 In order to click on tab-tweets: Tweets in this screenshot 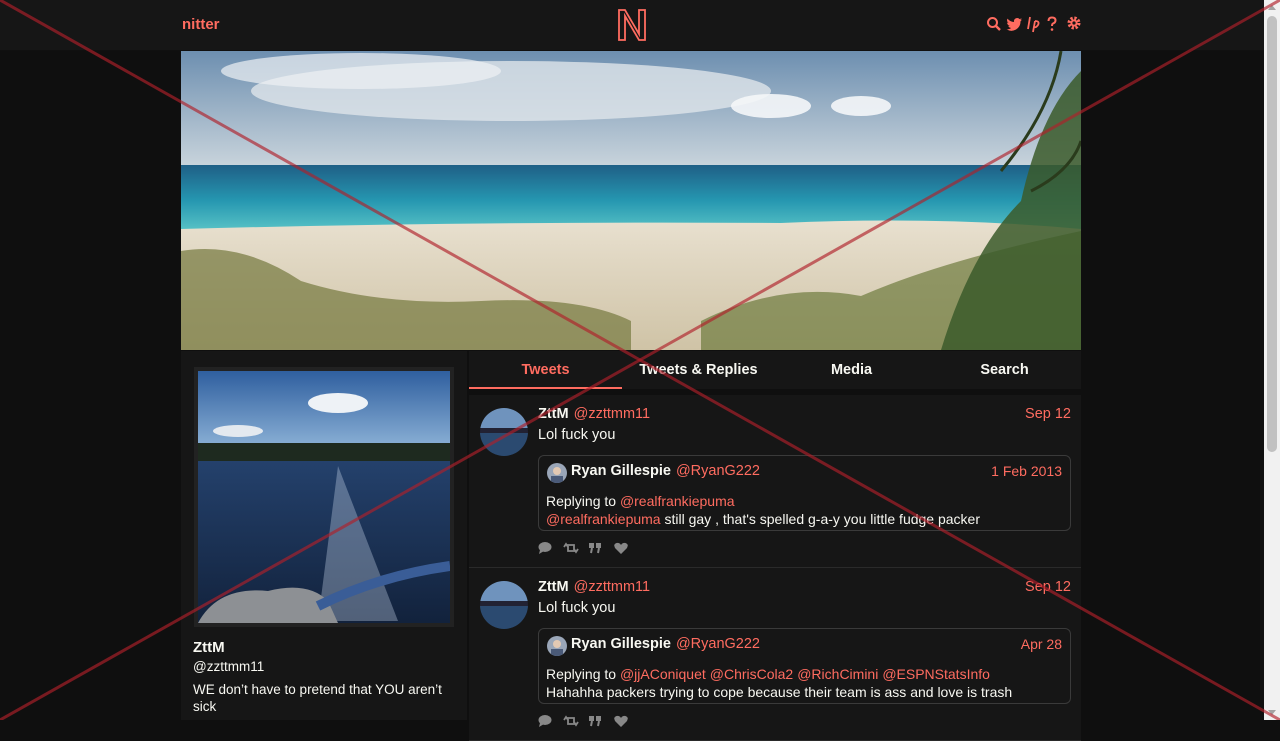, I will do `click(545, 370)`.